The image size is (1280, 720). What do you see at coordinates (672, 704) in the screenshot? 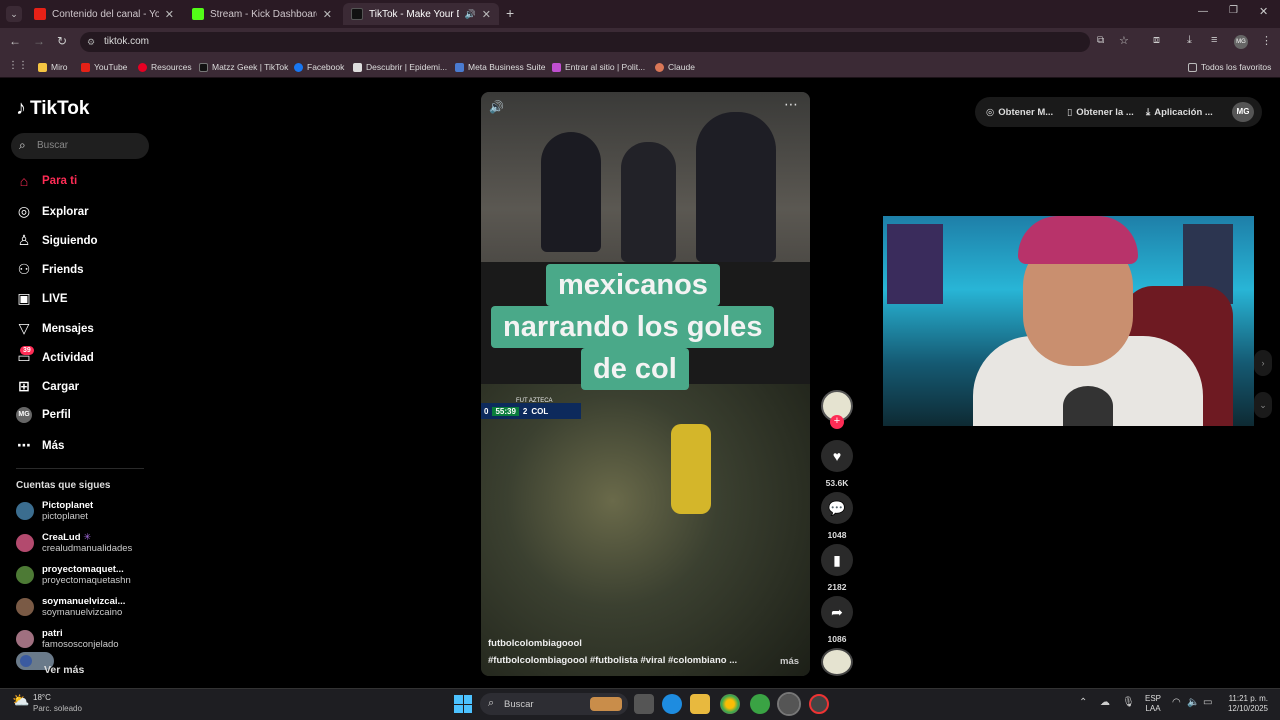
I see `edge-icon` at bounding box center [672, 704].